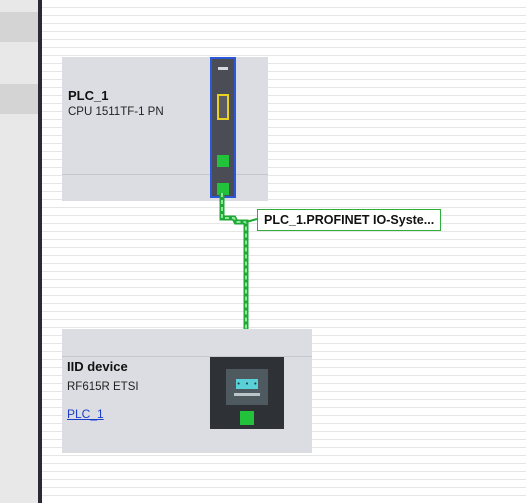  Describe the element at coordinates (223, 189) in the screenshot. I see `profinet-interface-port` at that location.